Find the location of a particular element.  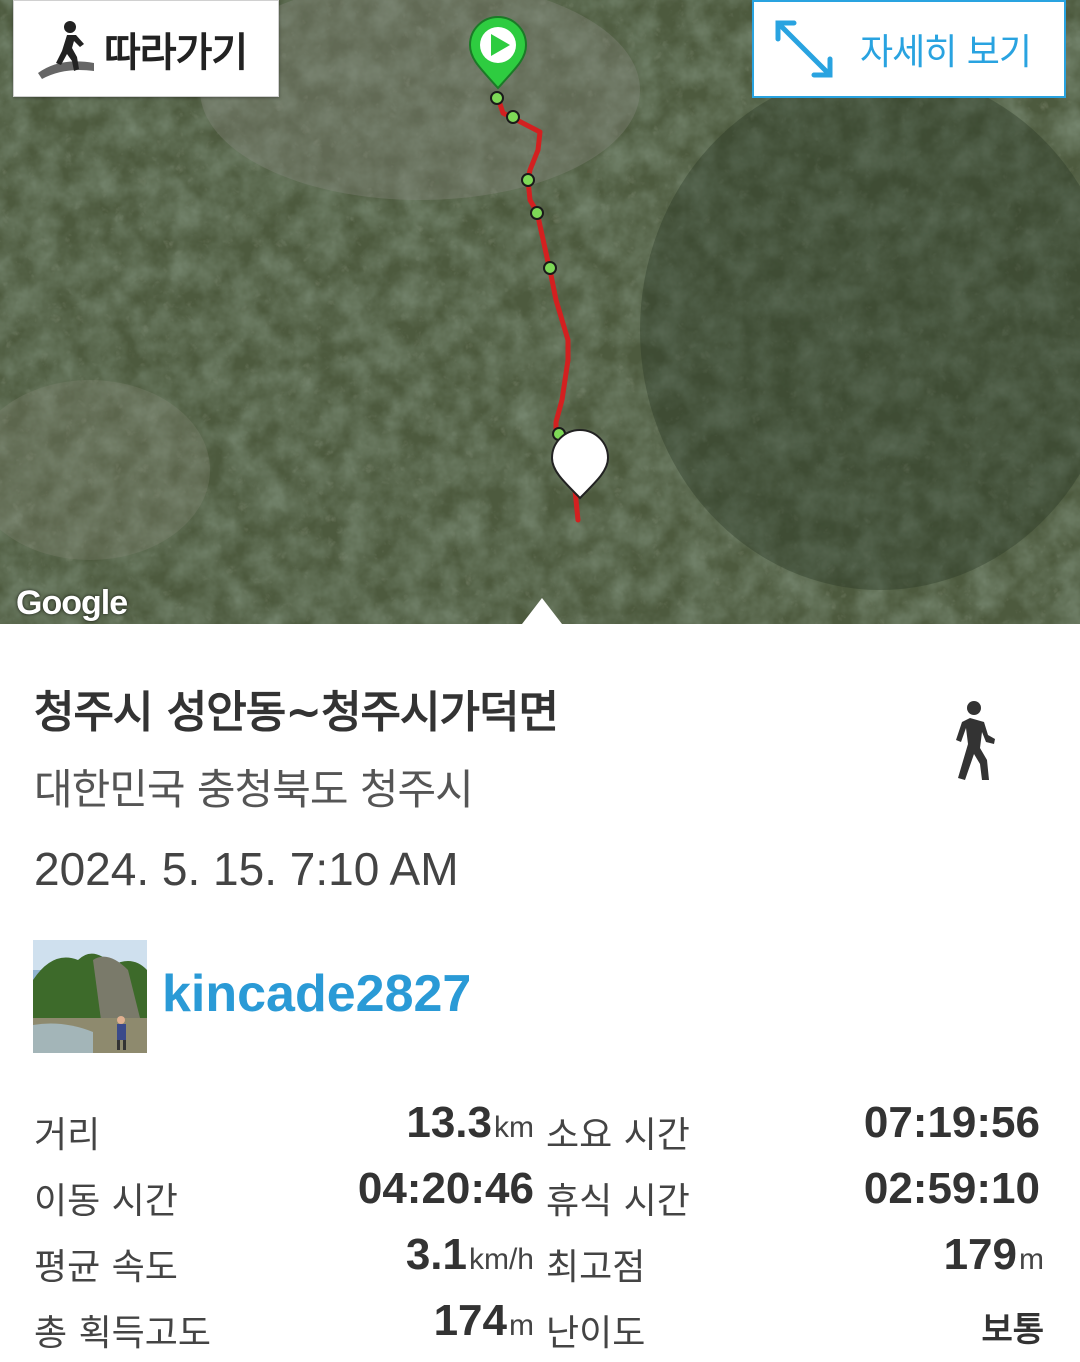

track-title: 청주시 성안동~청주시가덕면 is located at coordinates (296, 712).